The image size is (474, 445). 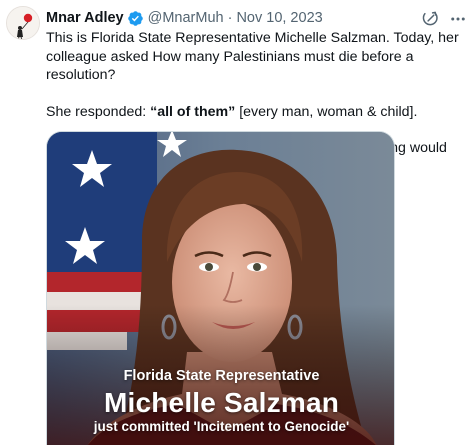 I want to click on avatar-graphic, so click(x=23, y=23).